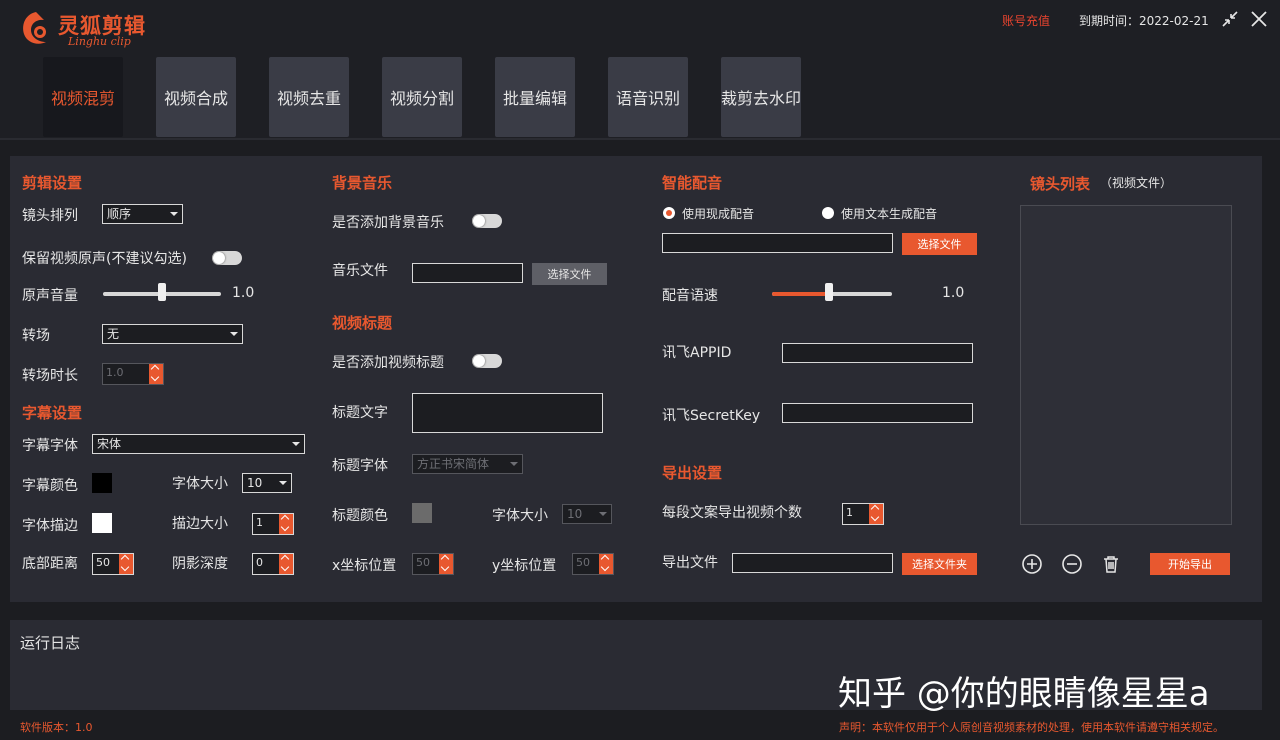 This screenshot has width=1280, height=740. I want to click on restore-icon, so click(1230, 19).